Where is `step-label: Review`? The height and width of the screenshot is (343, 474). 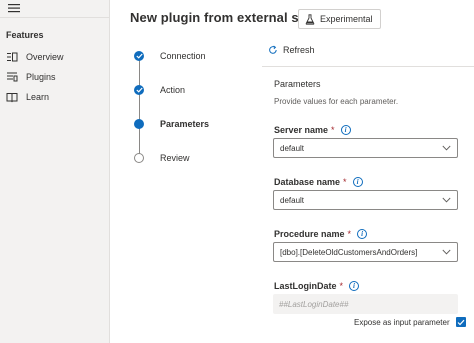
step-label: Review is located at coordinates (175, 158).